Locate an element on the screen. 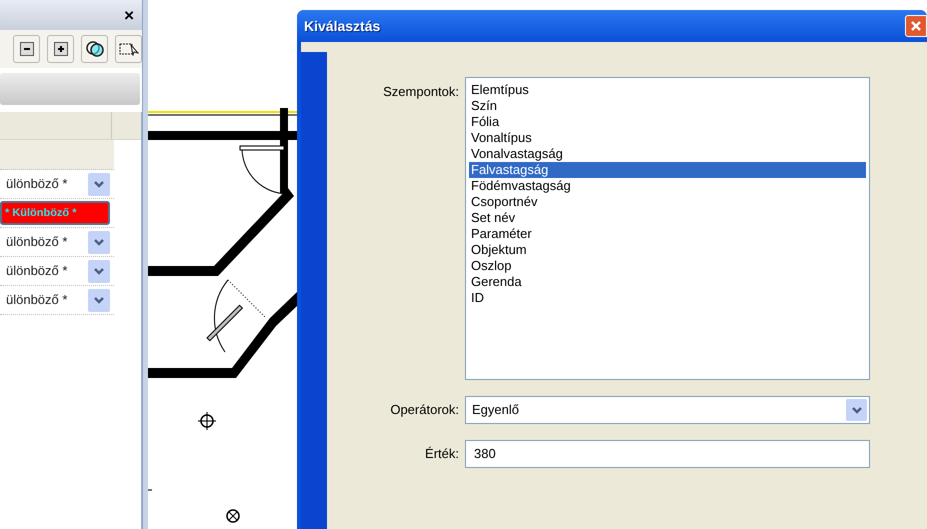 This screenshot has width=927, height=529. field-label: Operátorok: is located at coordinates (424, 410).